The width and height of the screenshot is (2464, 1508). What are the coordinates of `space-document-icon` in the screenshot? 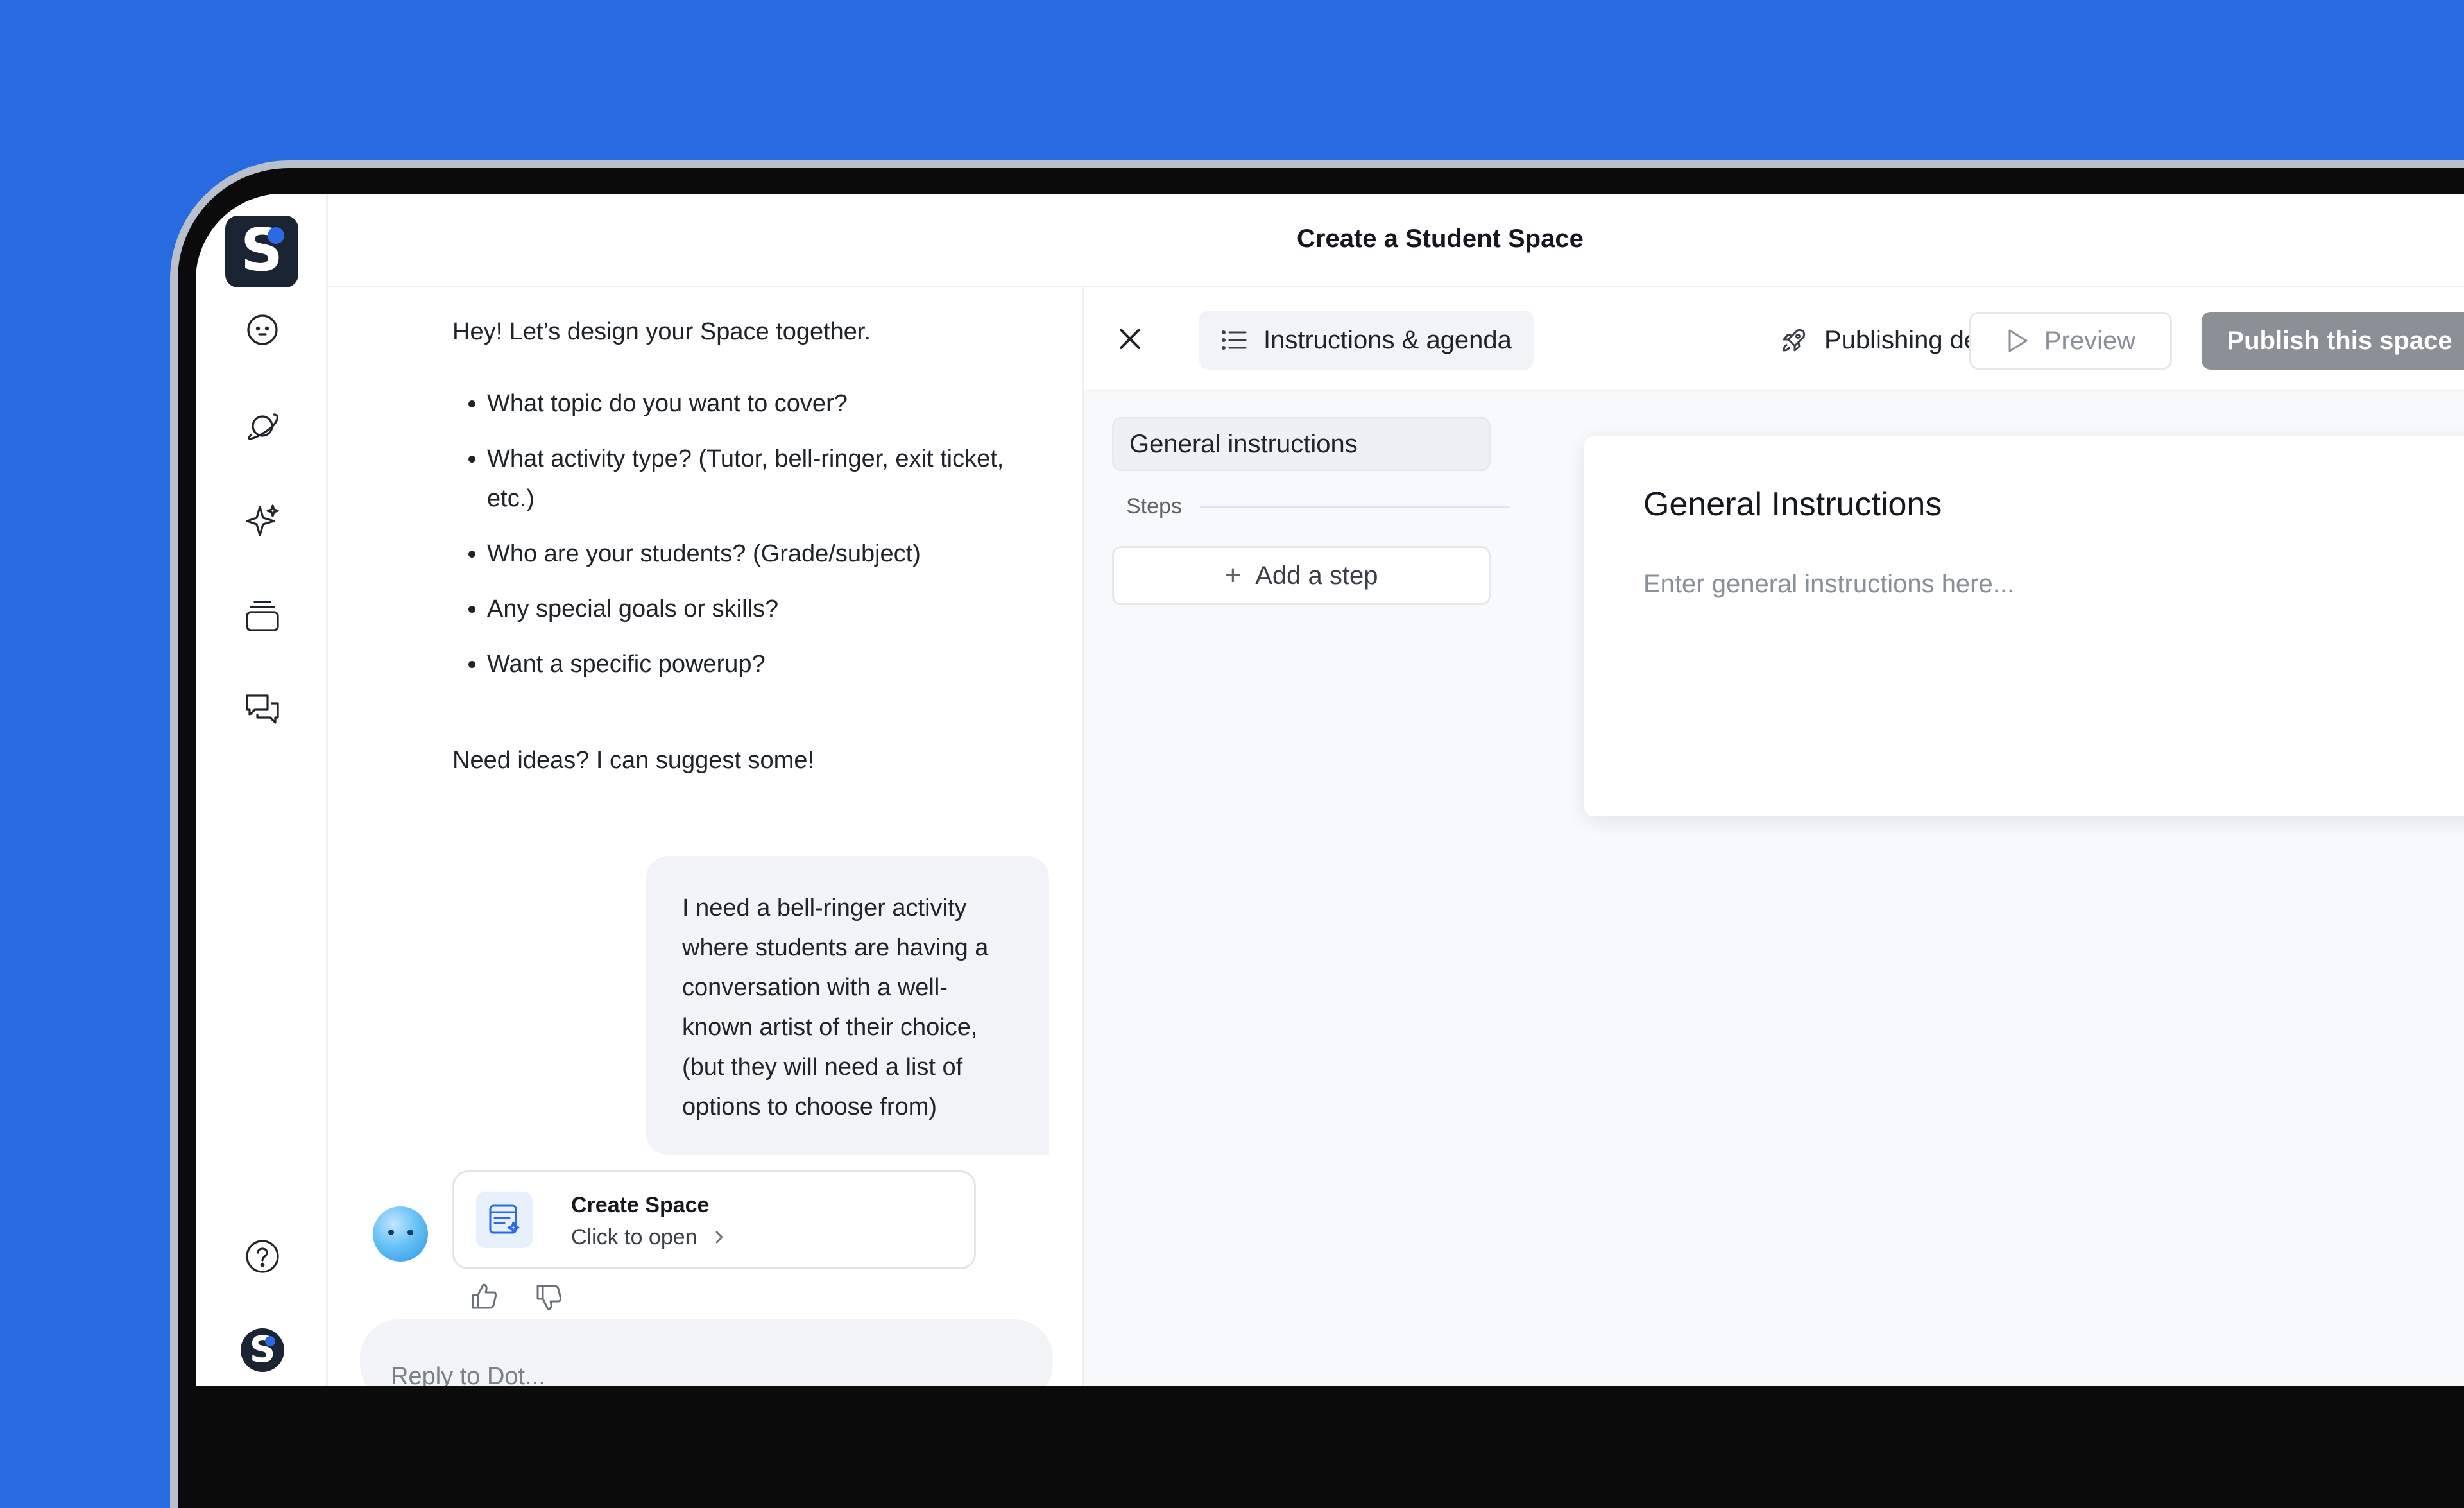 It's located at (505, 1220).